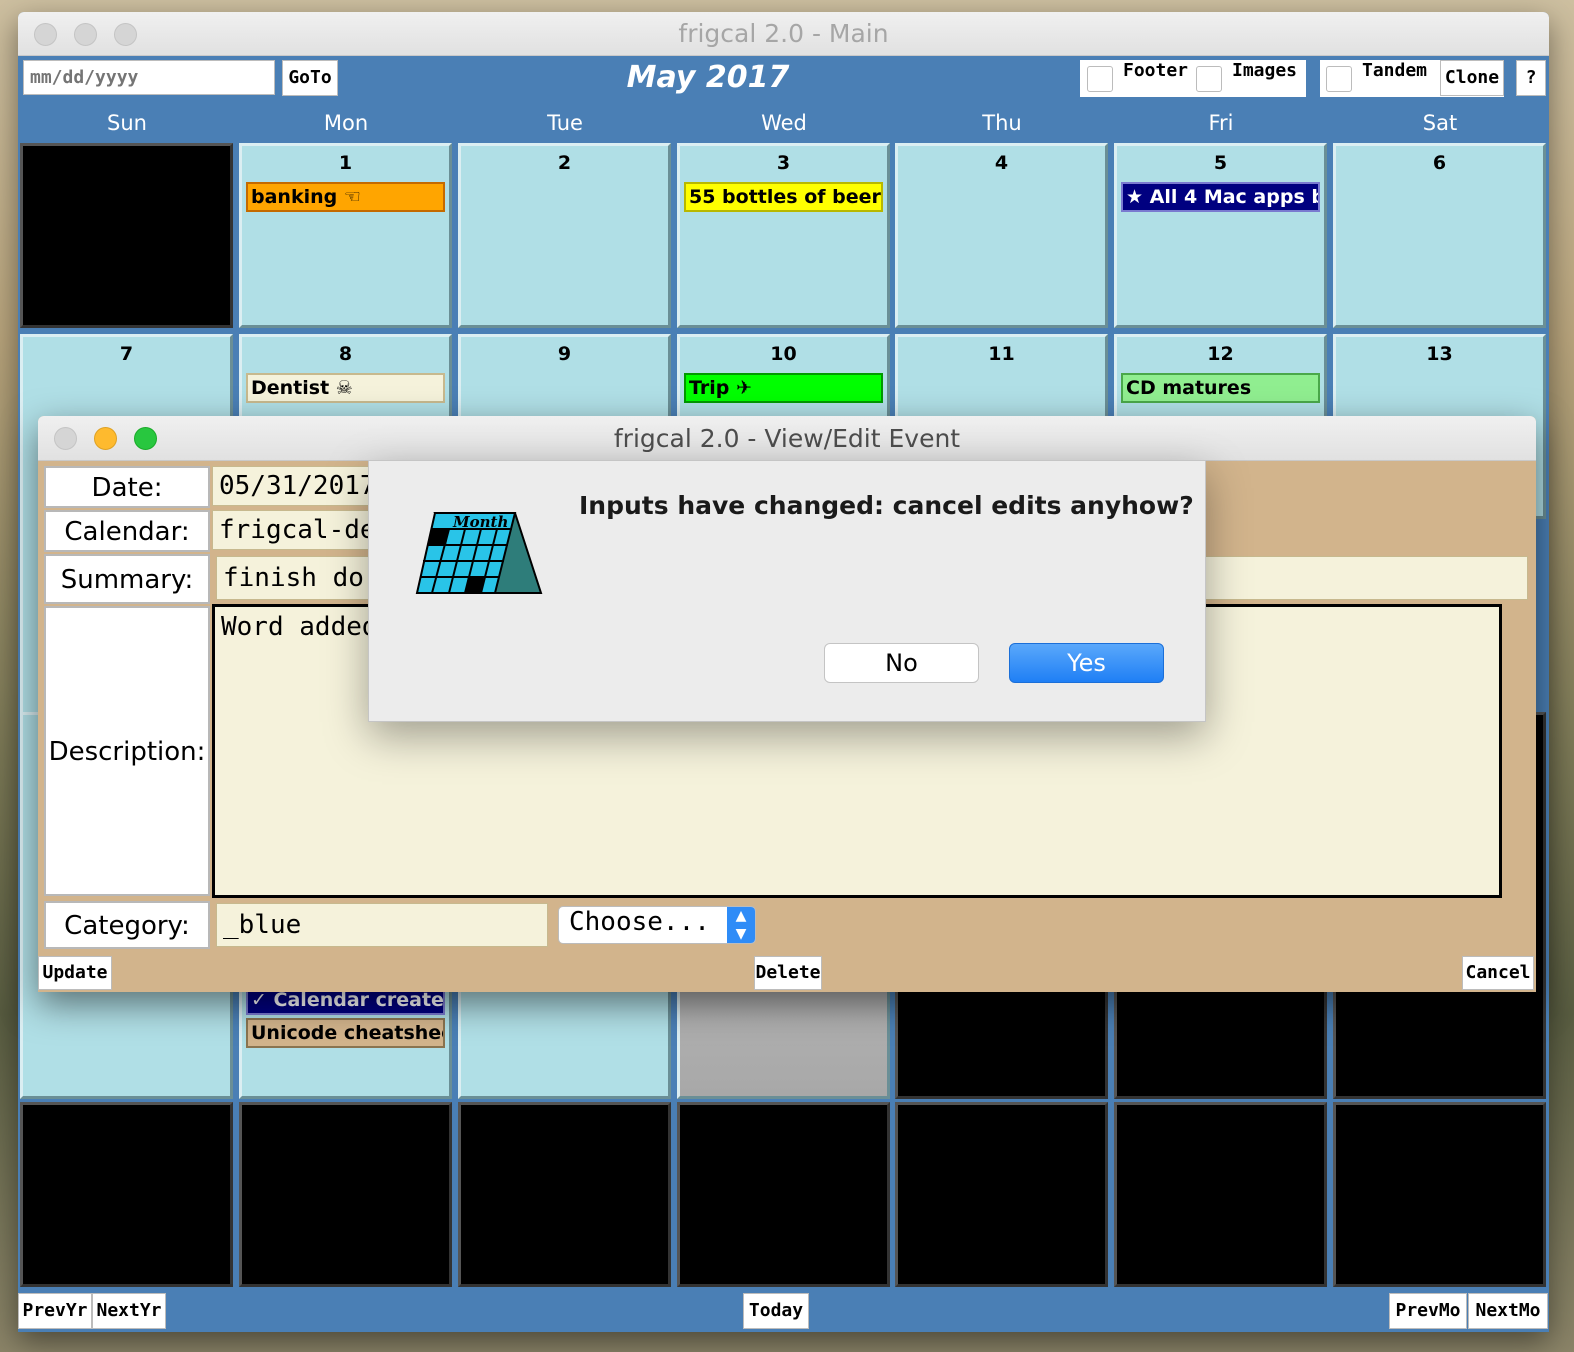 Image resolution: width=1574 pixels, height=1352 pixels. What do you see at coordinates (345, 163) in the screenshot?
I see `day-number: 1` at bounding box center [345, 163].